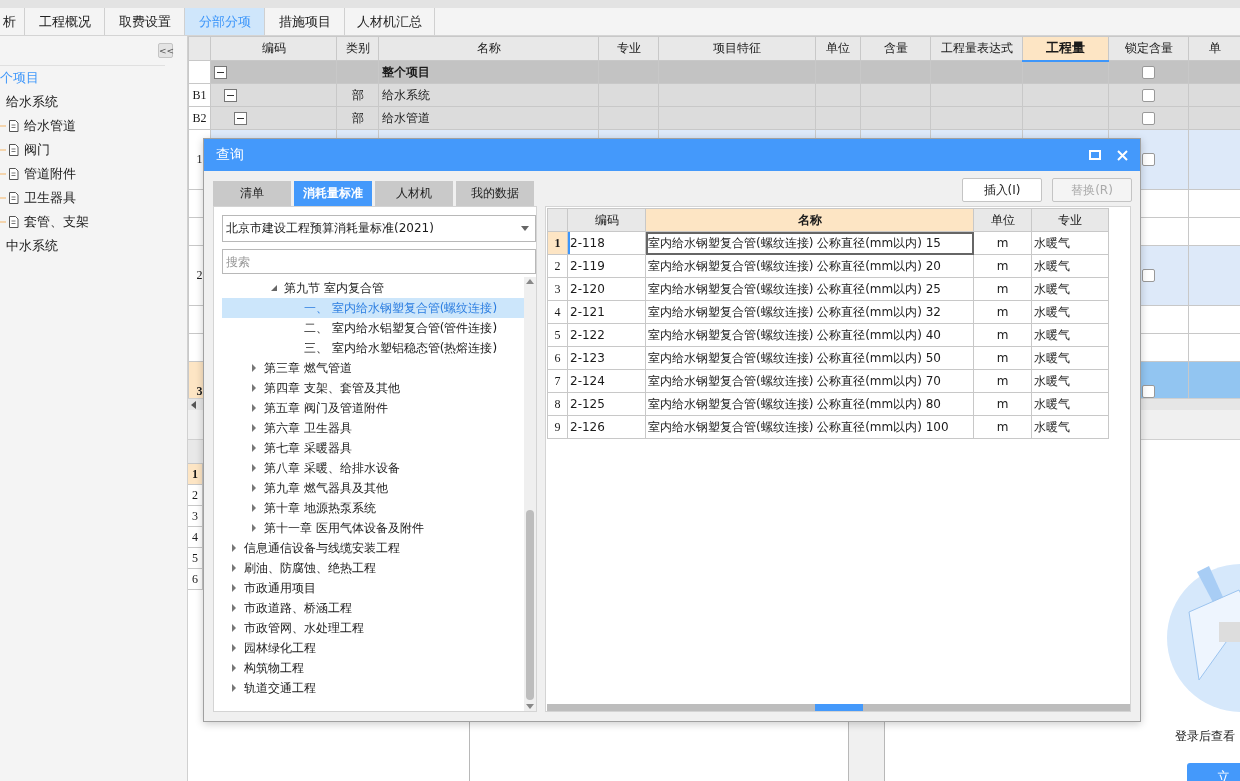 This screenshot has width=1240, height=781. Describe the element at coordinates (373, 408) in the screenshot. I see `tree-item: 第五章 阀门及管道附件` at that location.